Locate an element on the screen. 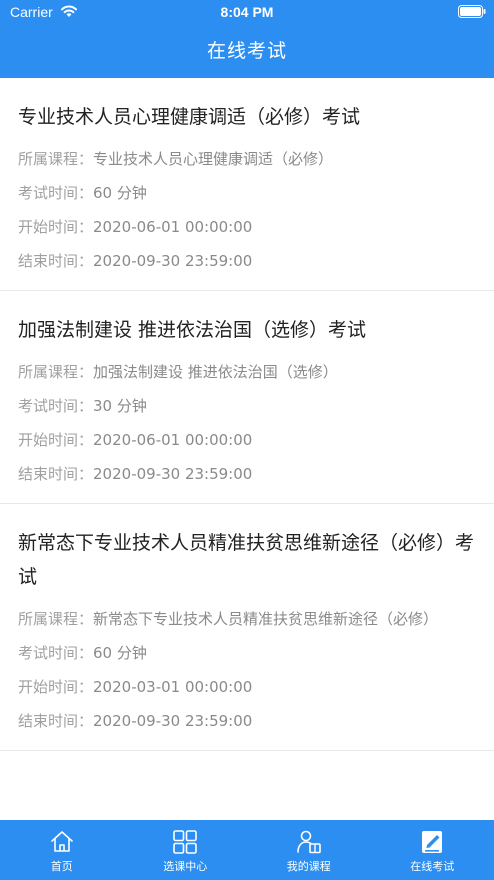 This screenshot has width=494, height=880. course-row: 所属课程： 新常态下专业技术人员精准扶贫思维新途径（必修） is located at coordinates (247, 619).